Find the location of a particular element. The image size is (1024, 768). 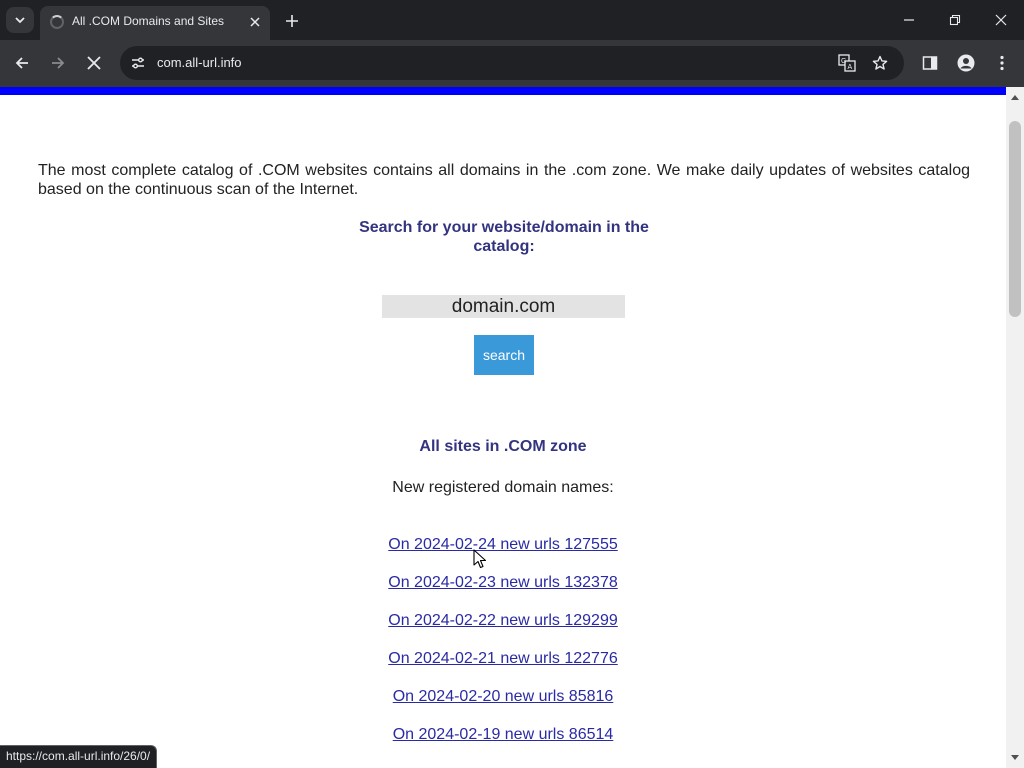

minimize-button is located at coordinates (909, 20).